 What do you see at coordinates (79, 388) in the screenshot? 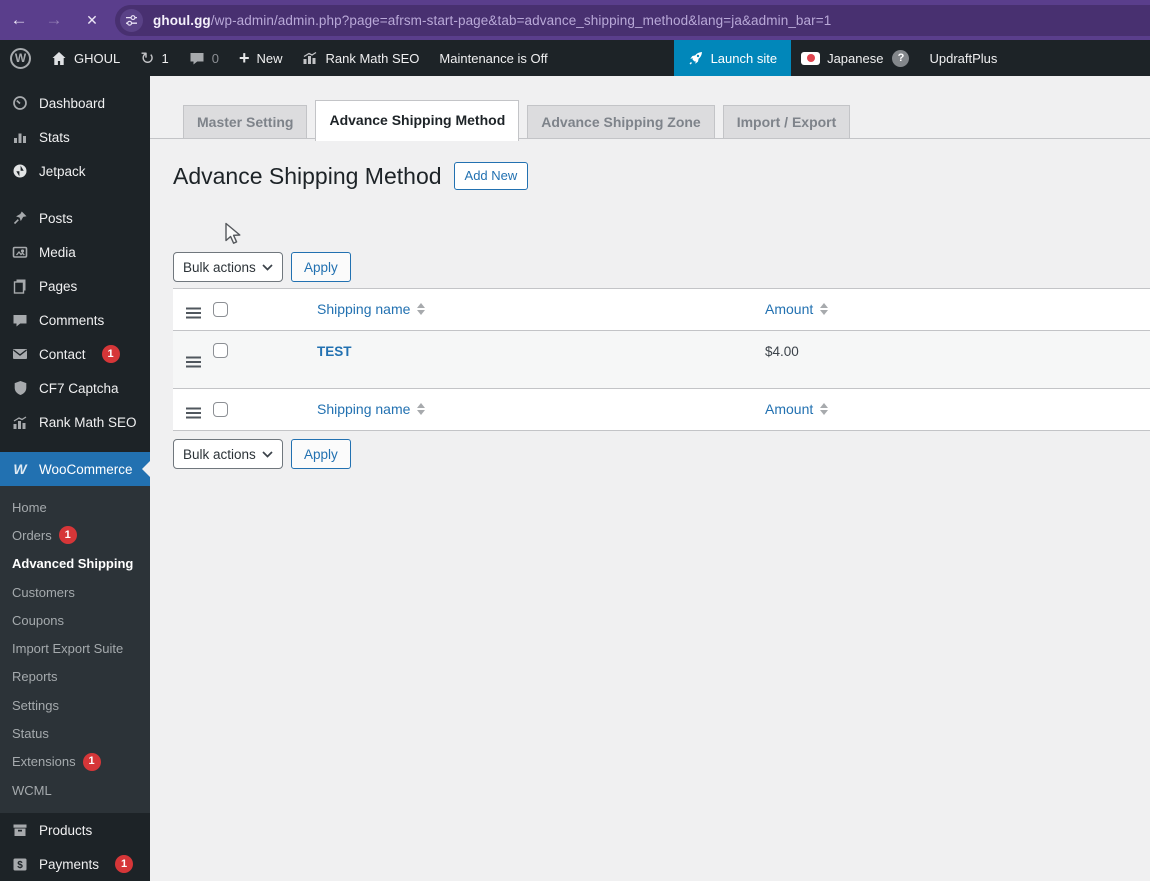
I see `sidebar-item-label: CF7 Captcha` at bounding box center [79, 388].